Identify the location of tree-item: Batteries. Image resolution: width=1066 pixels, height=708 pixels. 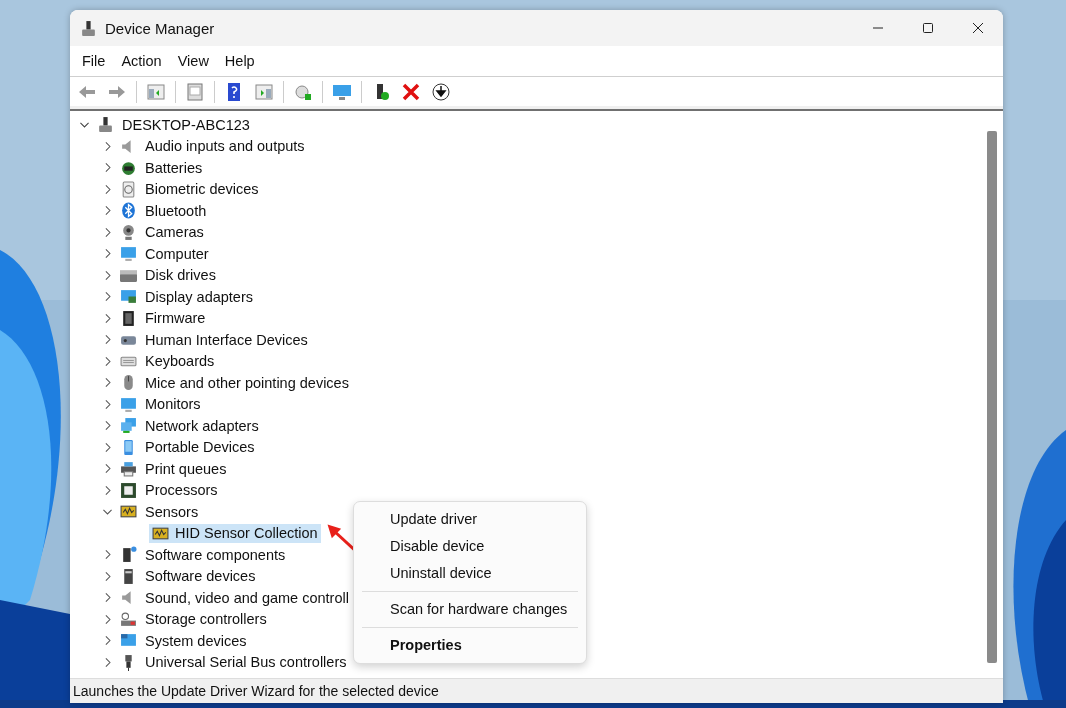
(174, 167).